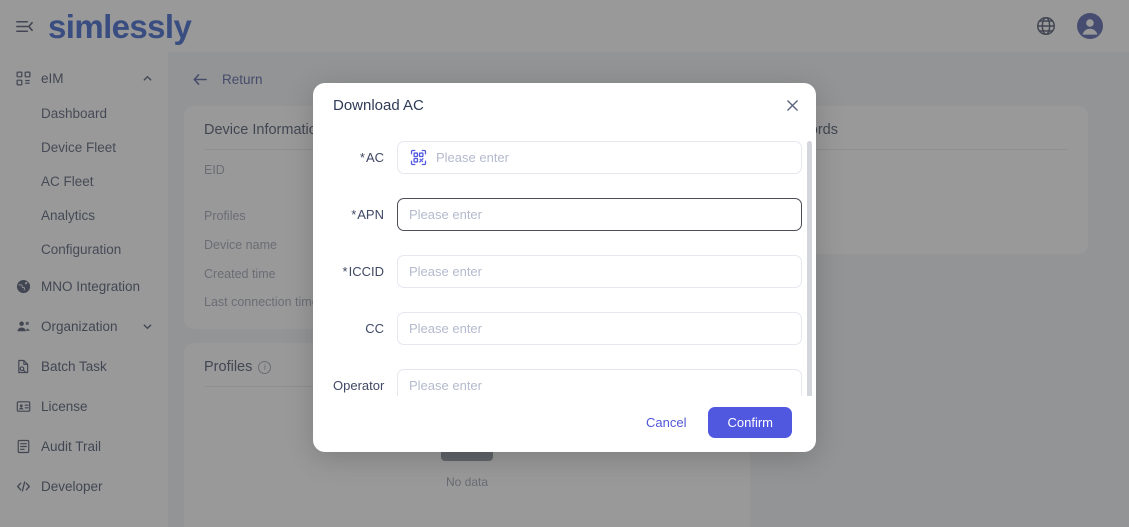  I want to click on form-label-iccid-text: ICCID, so click(366, 271).